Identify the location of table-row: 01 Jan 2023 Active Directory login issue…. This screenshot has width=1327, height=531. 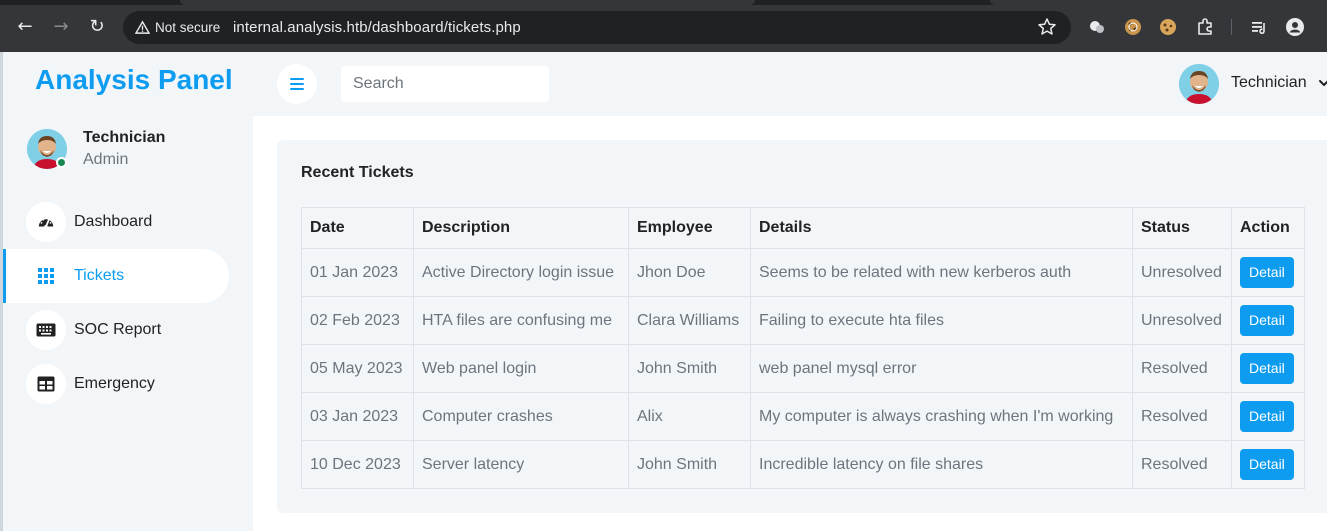
(803, 272).